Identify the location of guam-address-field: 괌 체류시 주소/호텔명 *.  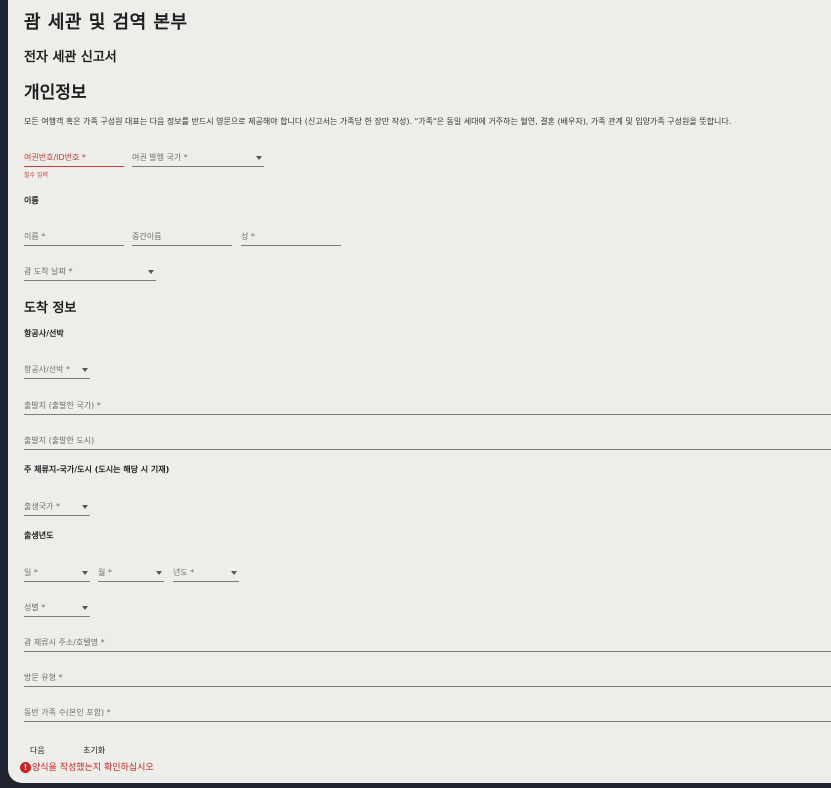
(427, 644).